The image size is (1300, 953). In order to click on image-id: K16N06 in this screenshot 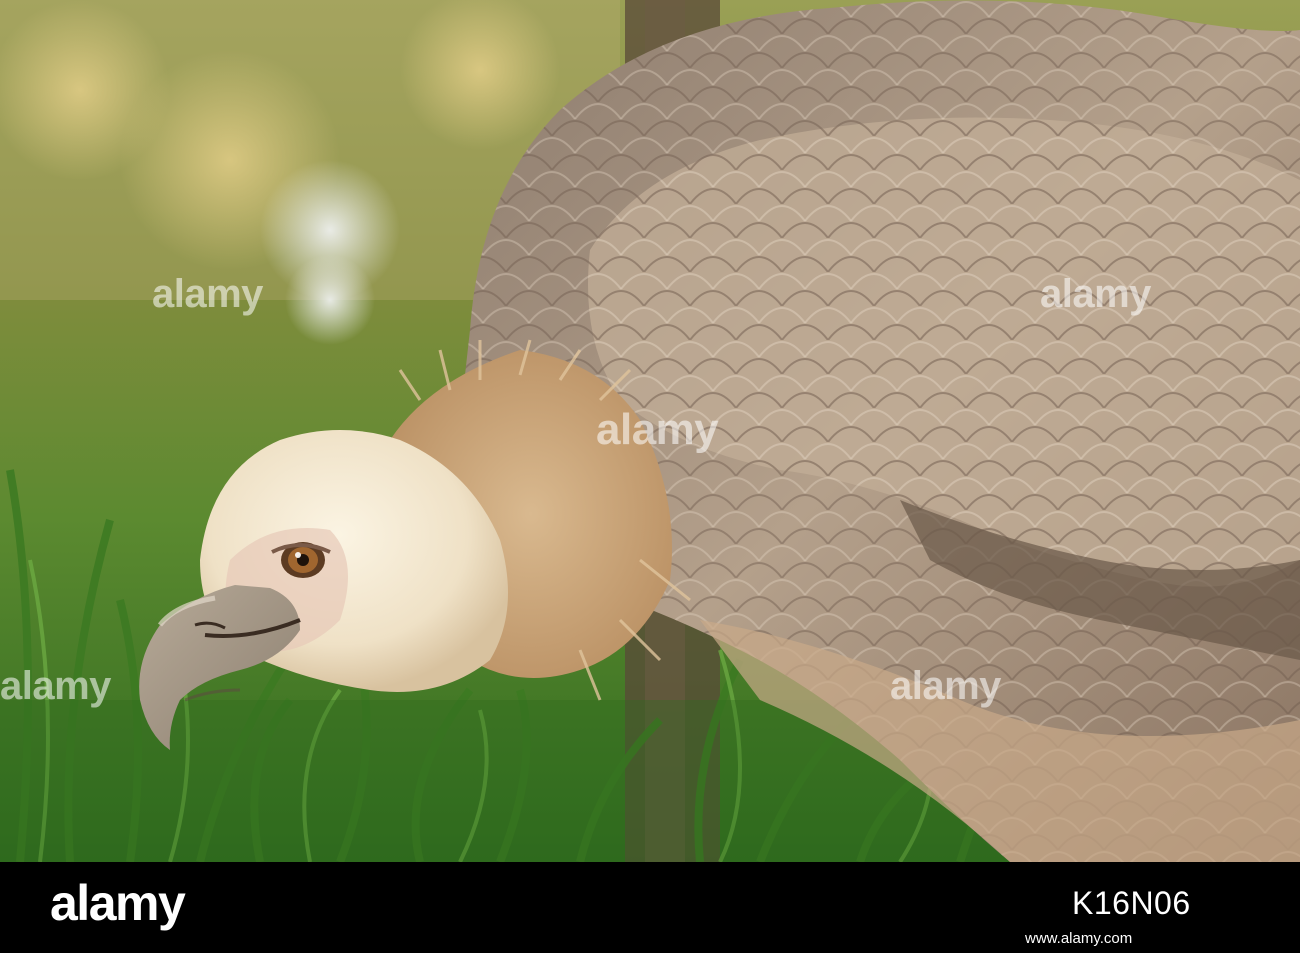, I will do `click(1131, 903)`.